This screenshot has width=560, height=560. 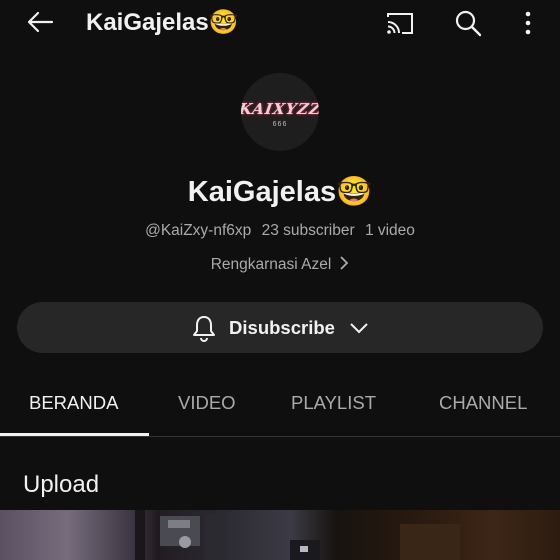 I want to click on channel-link-text: Rengkarnasi Azel, so click(x=271, y=264).